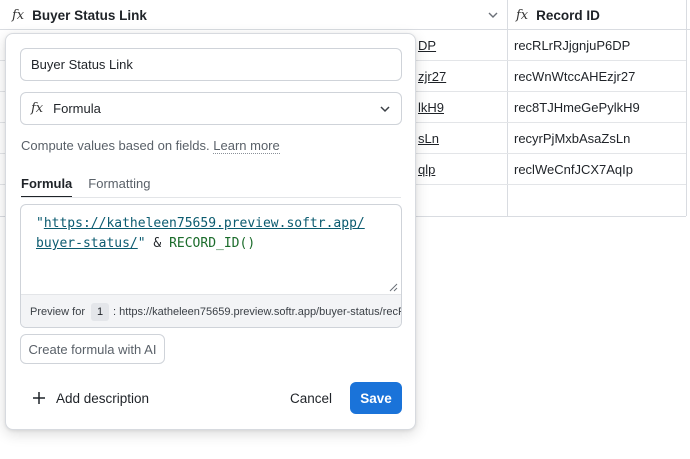  Describe the element at coordinates (92, 349) in the screenshot. I see `create-formula-with-ai-button: Create formula with AI` at that location.